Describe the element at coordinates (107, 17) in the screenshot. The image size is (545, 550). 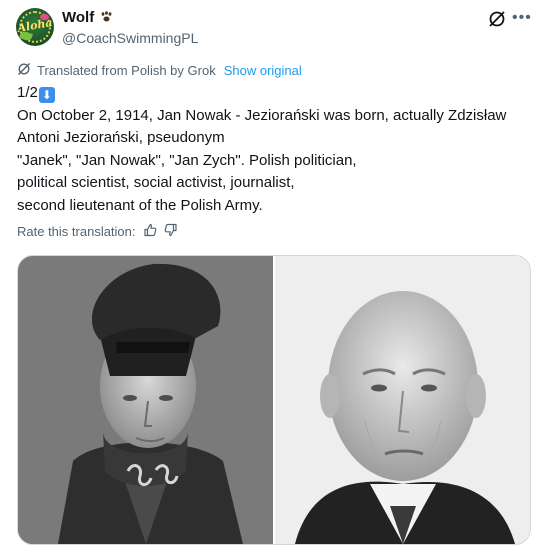
I see `paw-prints-icon` at that location.